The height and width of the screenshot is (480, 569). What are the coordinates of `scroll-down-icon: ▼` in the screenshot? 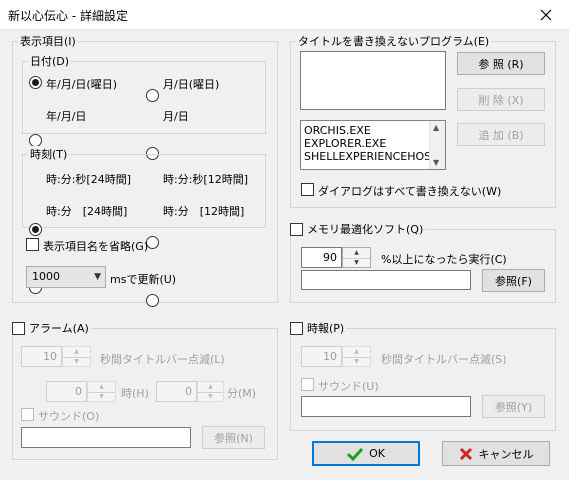 It's located at (436, 162).